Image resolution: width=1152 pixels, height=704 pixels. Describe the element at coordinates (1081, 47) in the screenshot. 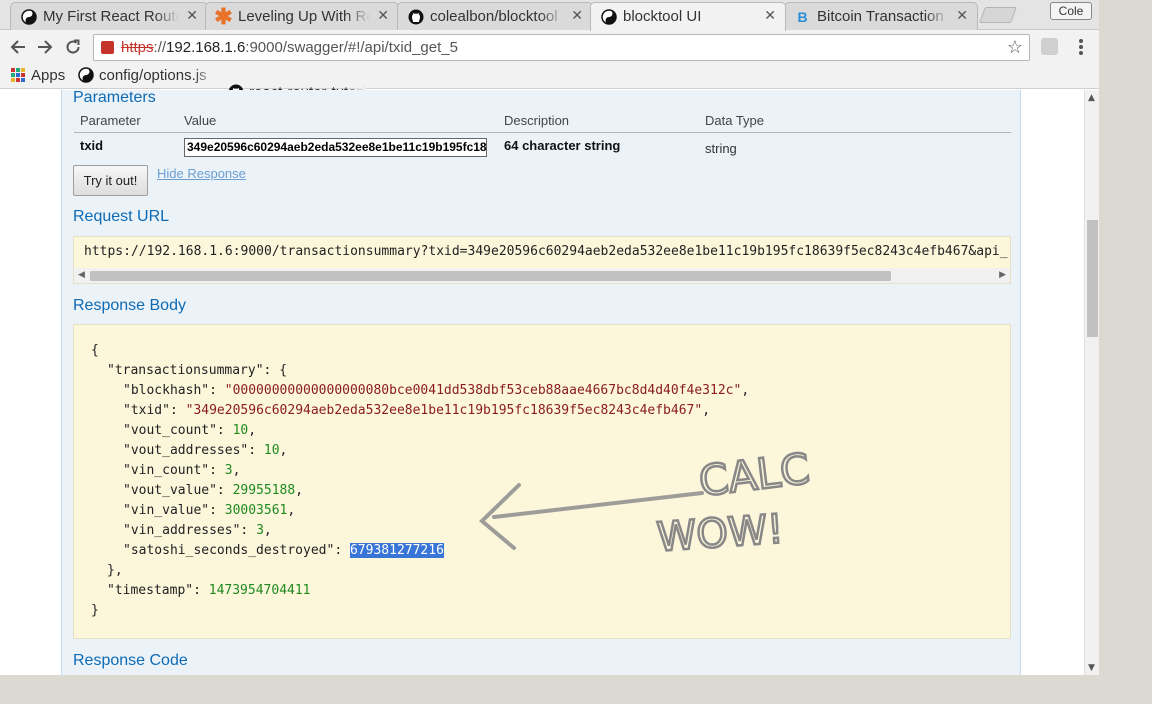

I see `menu-icon` at that location.